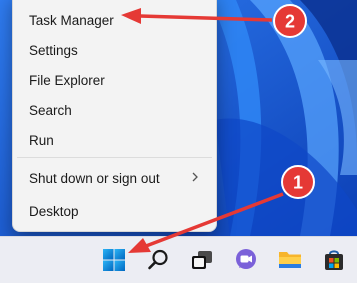 This screenshot has width=357, height=283. What do you see at coordinates (54, 211) in the screenshot?
I see `menu-item-label: Desktop` at bounding box center [54, 211].